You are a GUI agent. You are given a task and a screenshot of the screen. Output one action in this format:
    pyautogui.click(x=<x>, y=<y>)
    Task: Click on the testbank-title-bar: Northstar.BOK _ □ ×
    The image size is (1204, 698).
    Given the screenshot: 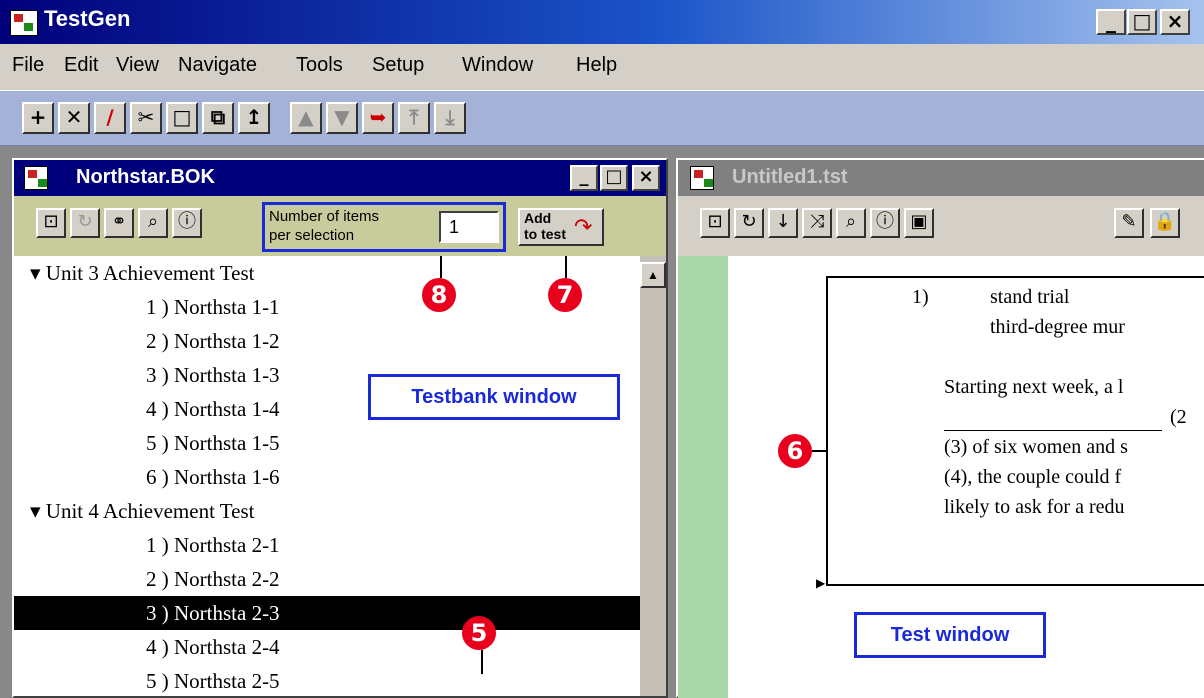 What is the action you would take?
    pyautogui.click(x=340, y=178)
    